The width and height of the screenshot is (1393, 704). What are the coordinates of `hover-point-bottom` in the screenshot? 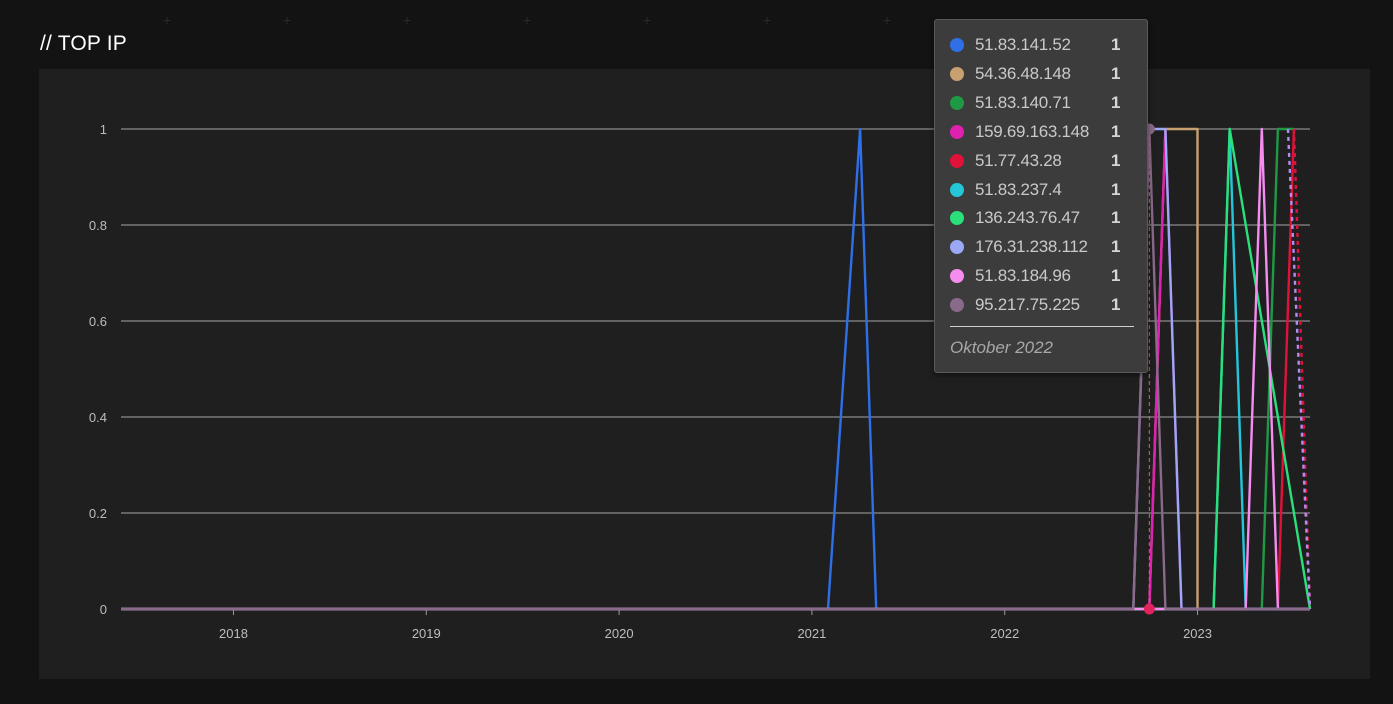 It's located at (1149, 609).